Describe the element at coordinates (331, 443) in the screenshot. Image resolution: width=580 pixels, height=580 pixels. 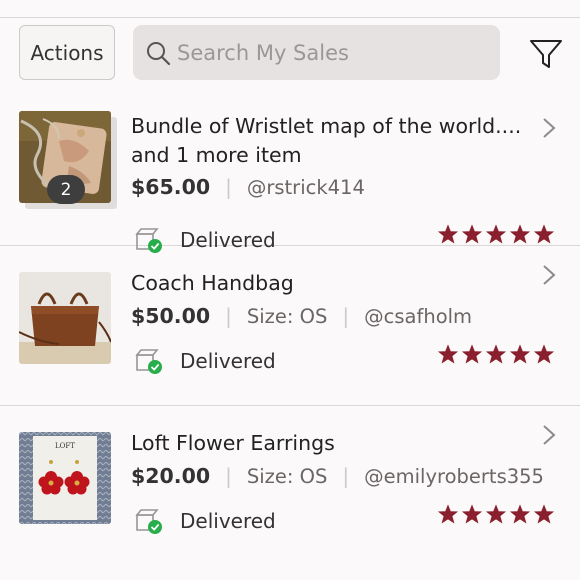
I see `item-title: Loft Flower Earrings` at that location.